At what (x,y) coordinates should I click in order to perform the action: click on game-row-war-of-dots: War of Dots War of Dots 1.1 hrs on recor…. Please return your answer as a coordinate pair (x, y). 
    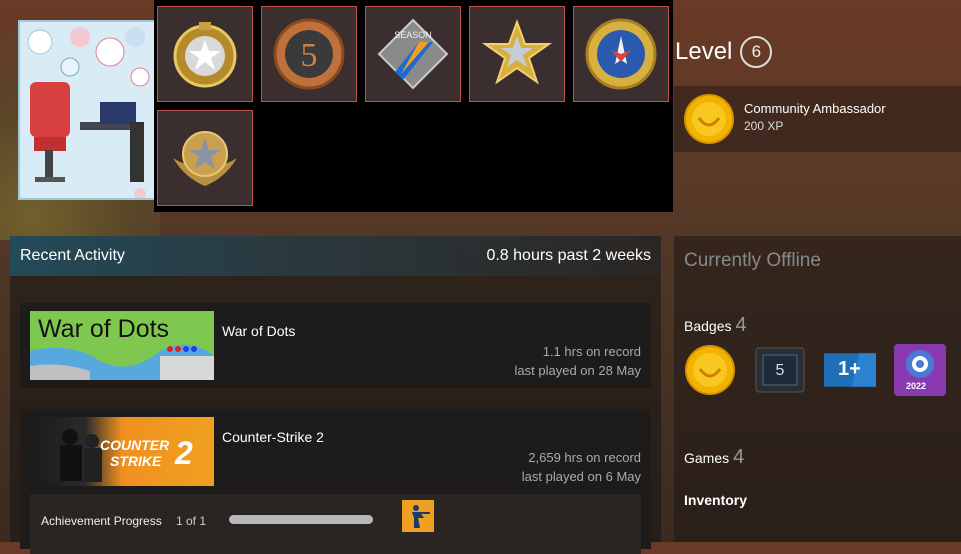
    Looking at the image, I should click on (335, 345).